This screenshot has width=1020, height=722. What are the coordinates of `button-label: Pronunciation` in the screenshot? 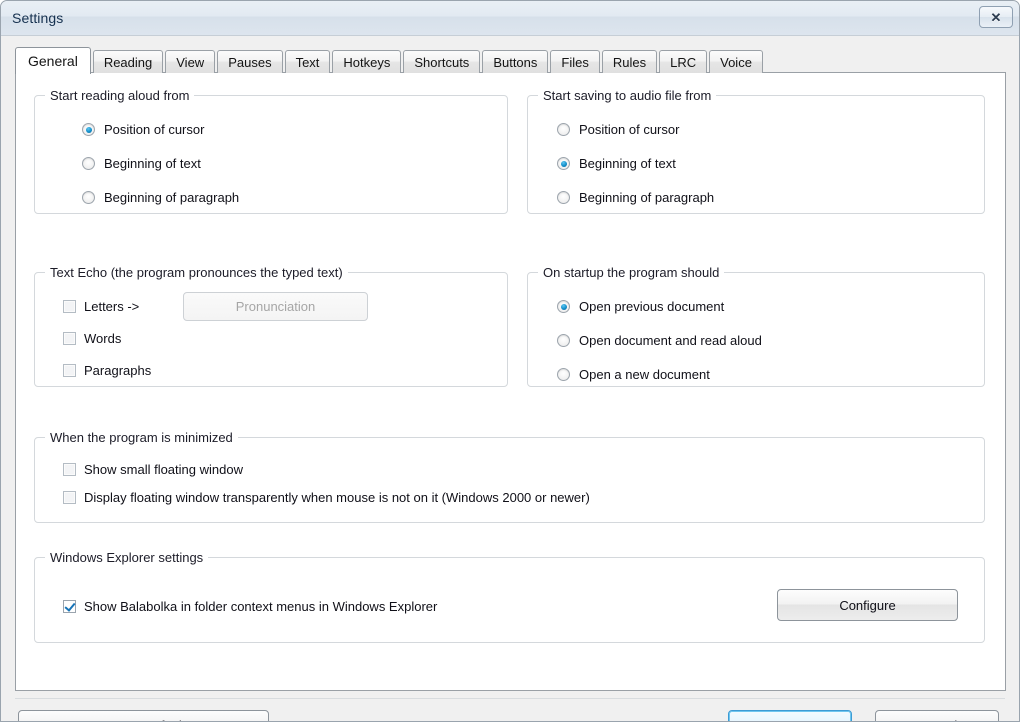 It's located at (275, 306).